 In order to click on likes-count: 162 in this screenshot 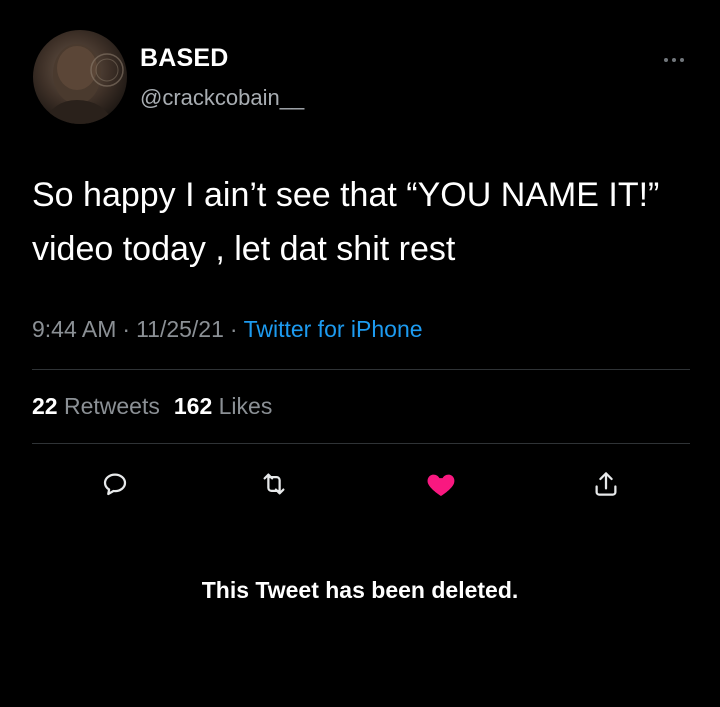, I will do `click(193, 406)`.